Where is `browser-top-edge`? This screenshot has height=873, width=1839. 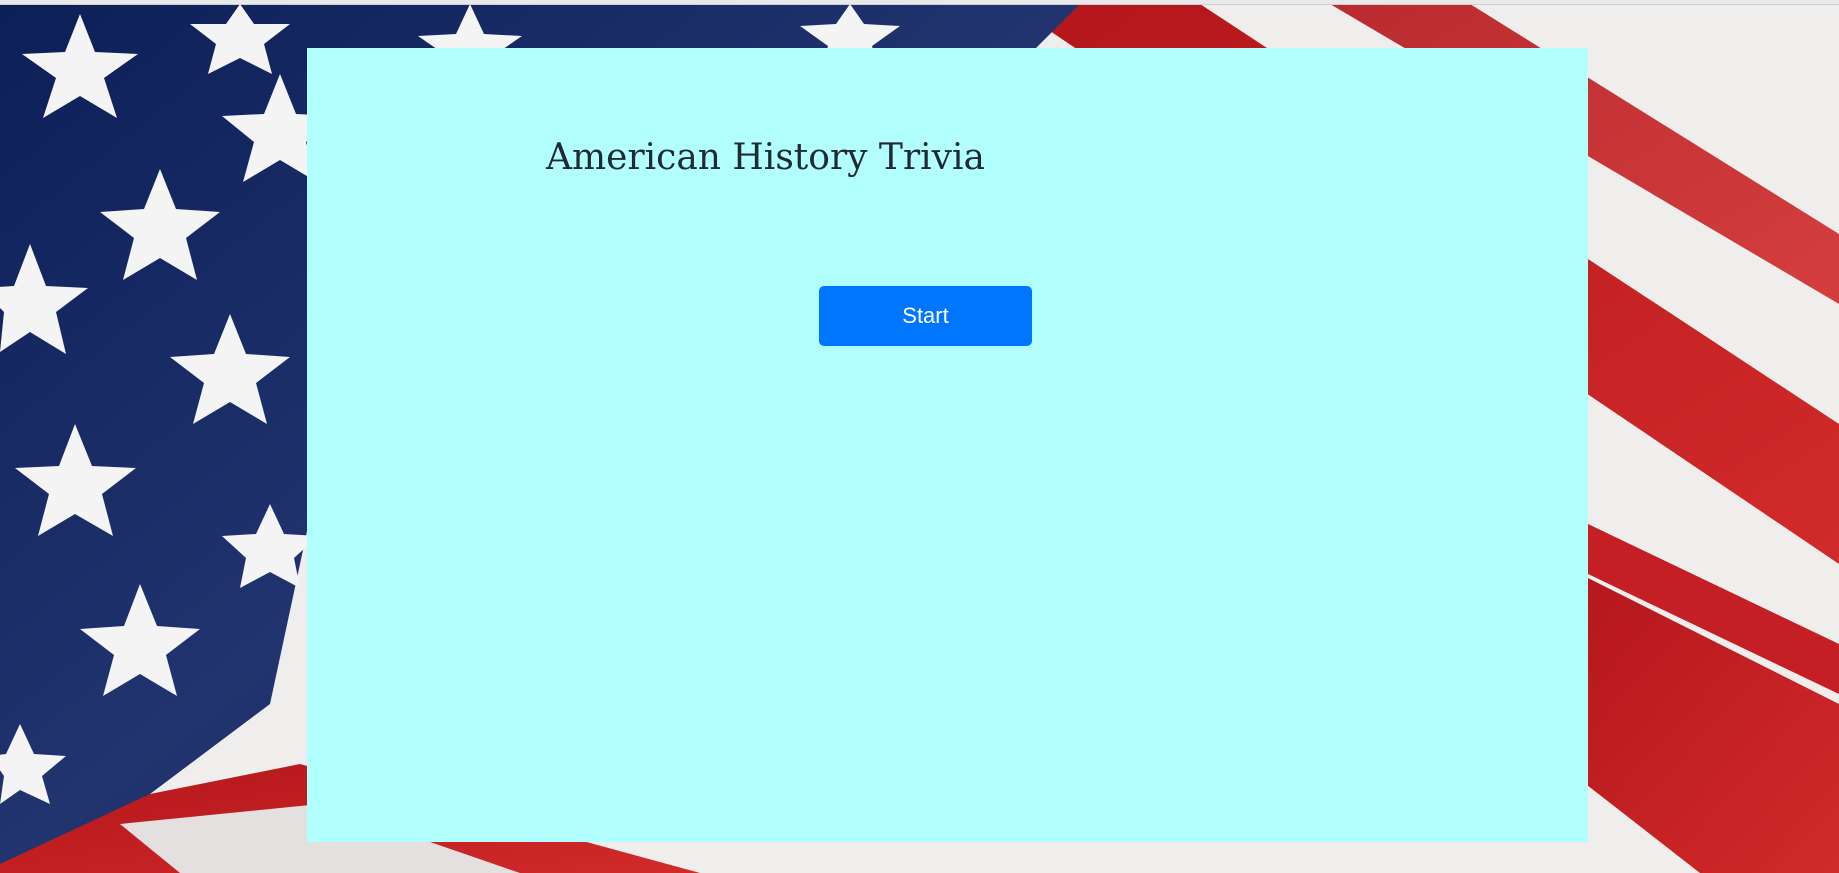
browser-top-edge is located at coordinates (919, 2).